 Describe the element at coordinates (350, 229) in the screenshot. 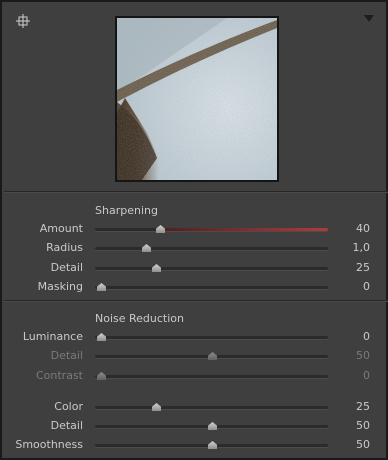

I see `amount-value: 40` at that location.